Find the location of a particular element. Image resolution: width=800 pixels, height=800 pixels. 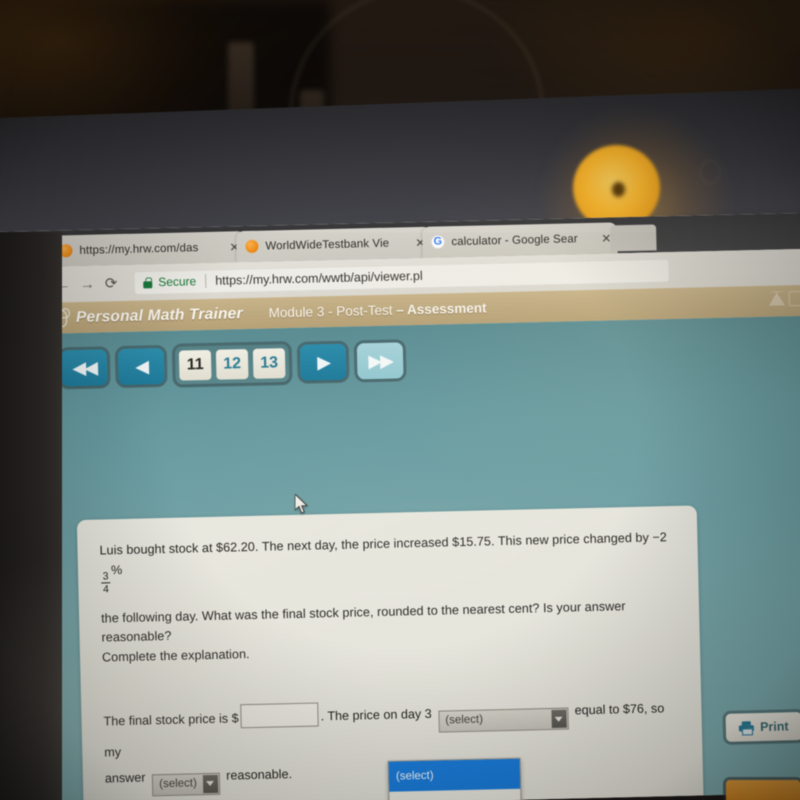

browser-tab-3: calculator - Google Sear ✕ is located at coordinates (519, 240).